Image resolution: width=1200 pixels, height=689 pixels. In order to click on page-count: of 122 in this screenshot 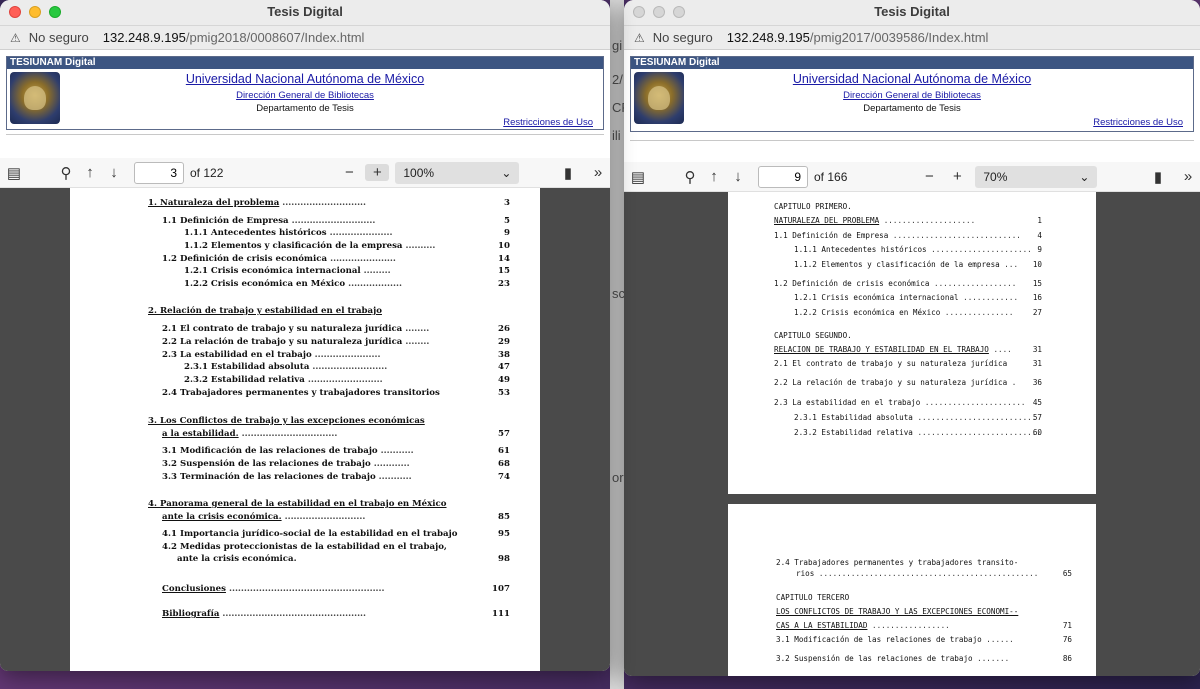, I will do `click(207, 172)`.